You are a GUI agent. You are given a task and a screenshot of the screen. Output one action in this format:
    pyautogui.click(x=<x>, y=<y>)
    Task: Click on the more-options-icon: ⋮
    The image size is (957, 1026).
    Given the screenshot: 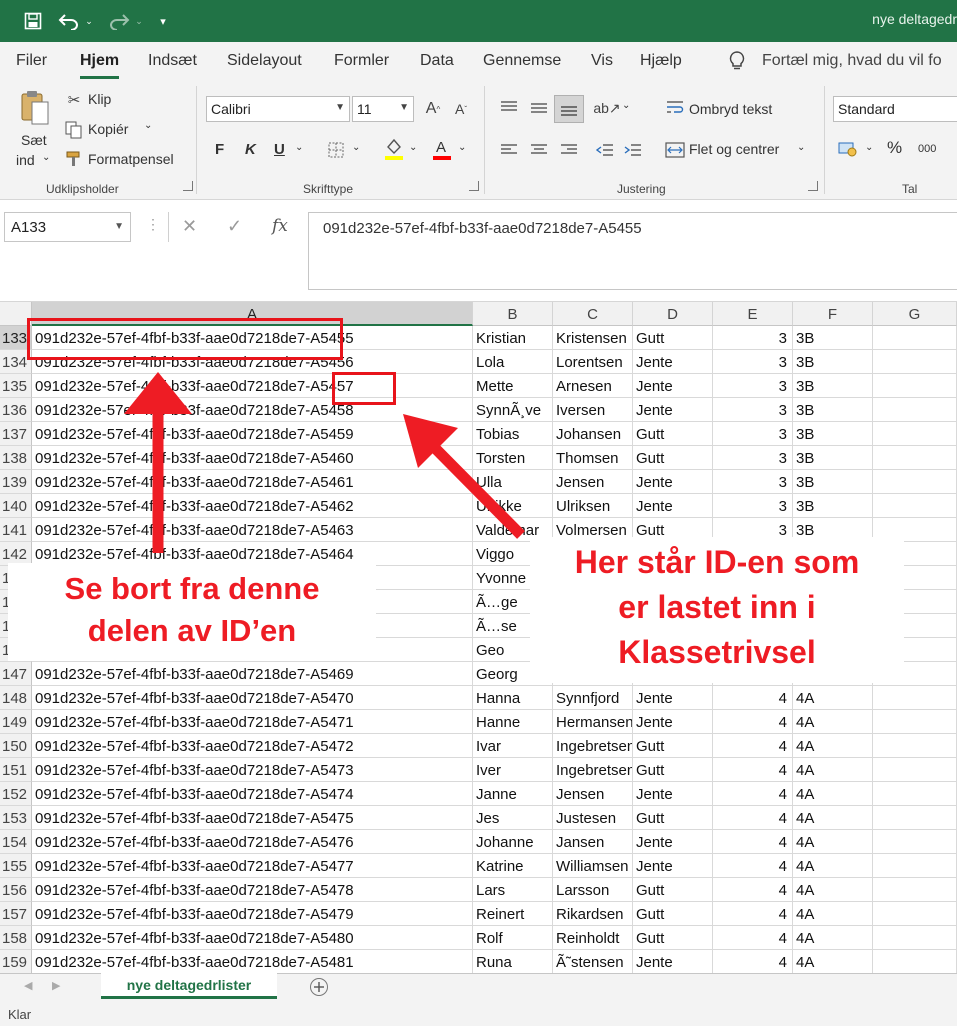 What is the action you would take?
    pyautogui.click(x=153, y=224)
    